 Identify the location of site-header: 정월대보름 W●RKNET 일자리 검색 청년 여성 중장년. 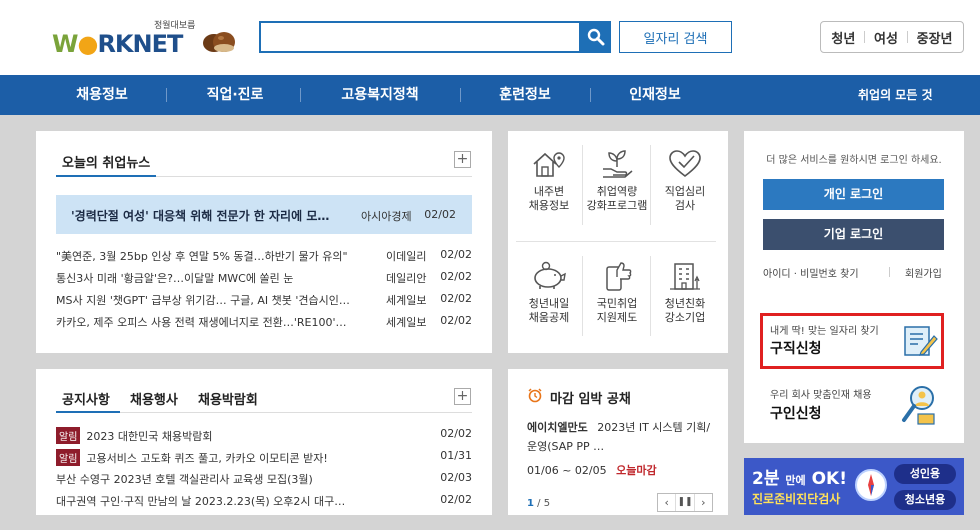
(490, 37).